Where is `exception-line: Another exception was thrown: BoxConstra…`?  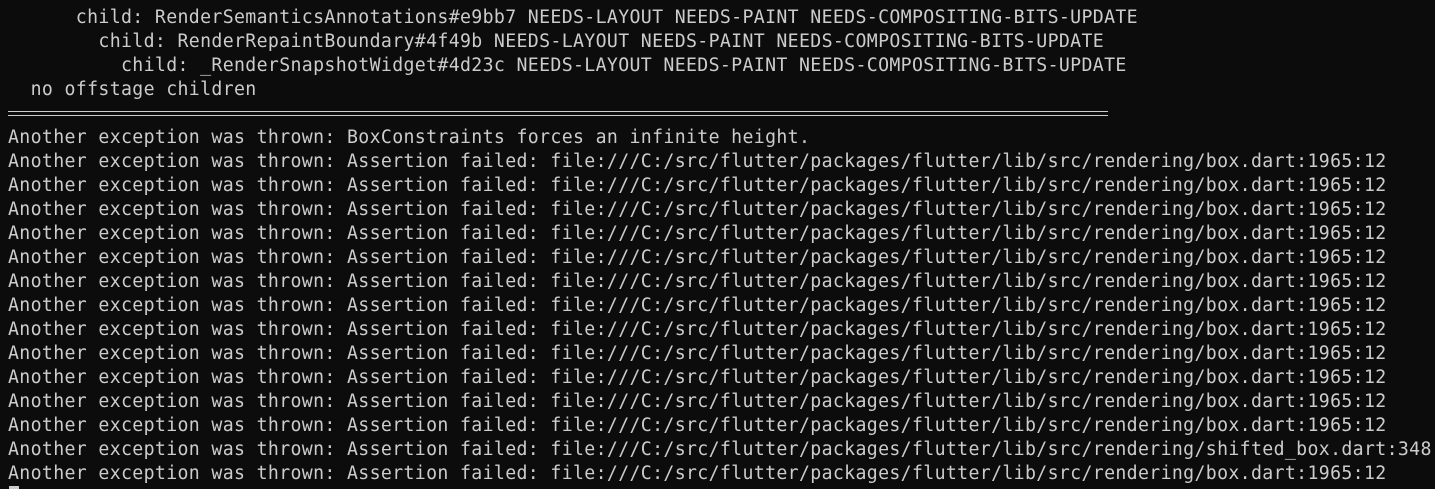 exception-line: Another exception was thrown: BoxConstra… is located at coordinates (409, 137).